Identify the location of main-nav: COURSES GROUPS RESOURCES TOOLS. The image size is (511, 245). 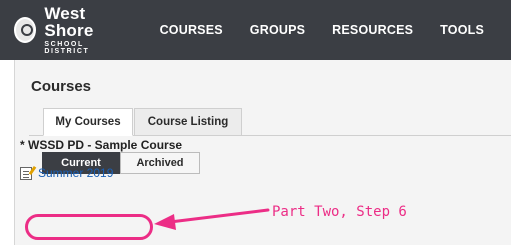
(335, 30).